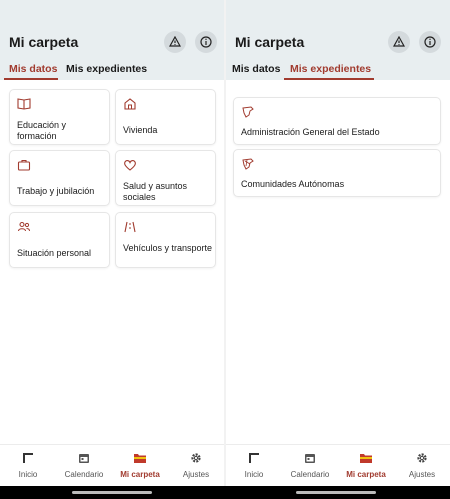 This screenshot has height=499, width=450. Describe the element at coordinates (248, 112) in the screenshot. I see `spain-map-icon` at that location.